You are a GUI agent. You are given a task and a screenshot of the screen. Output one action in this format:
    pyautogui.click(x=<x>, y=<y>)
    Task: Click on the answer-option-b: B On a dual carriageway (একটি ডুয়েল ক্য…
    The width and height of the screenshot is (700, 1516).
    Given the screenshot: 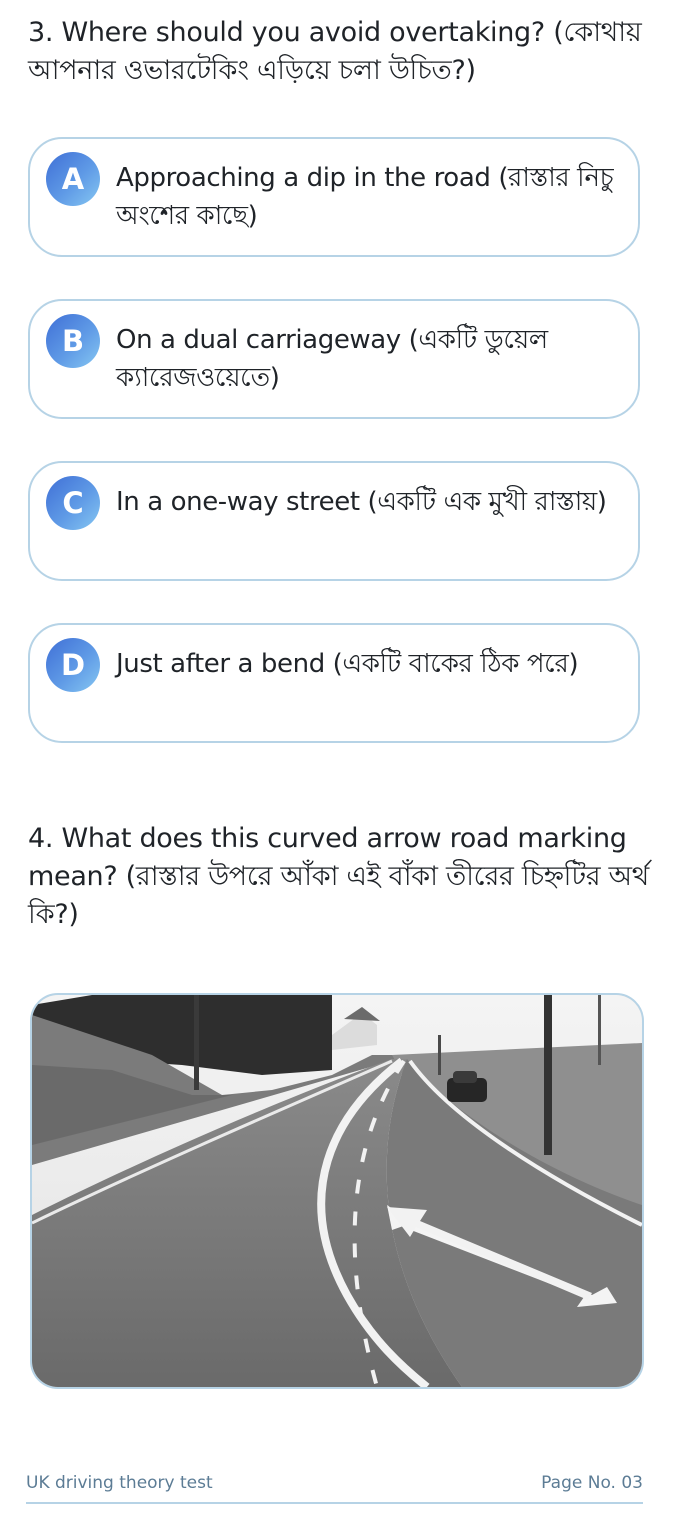 What is the action you would take?
    pyautogui.click(x=334, y=359)
    